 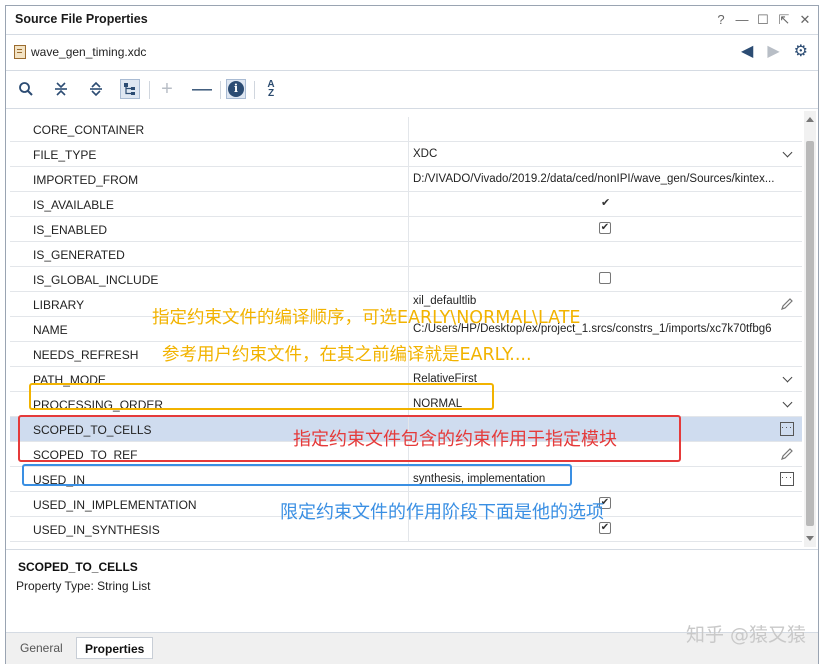 I want to click on gear-icon: ⚙, so click(x=801, y=52).